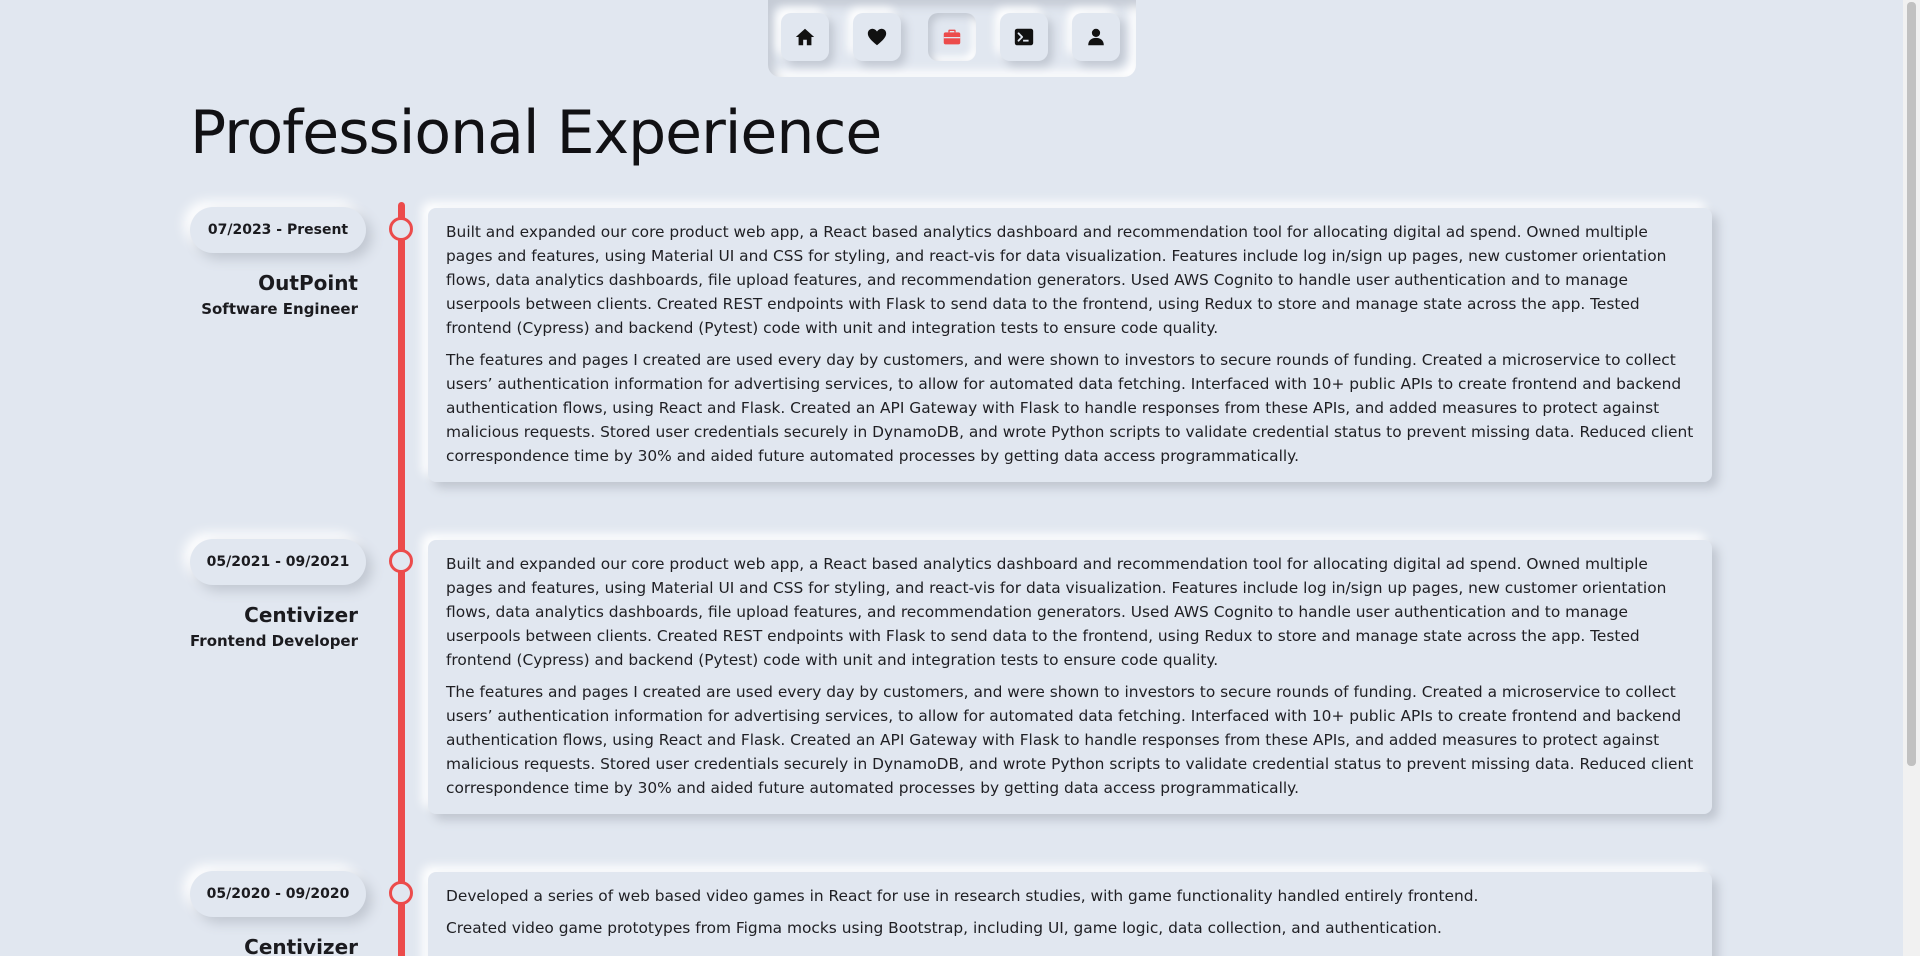 This screenshot has height=956, width=1920. What do you see at coordinates (278, 562) in the screenshot?
I see `date-pill: 05/2021 - 09/2021` at bounding box center [278, 562].